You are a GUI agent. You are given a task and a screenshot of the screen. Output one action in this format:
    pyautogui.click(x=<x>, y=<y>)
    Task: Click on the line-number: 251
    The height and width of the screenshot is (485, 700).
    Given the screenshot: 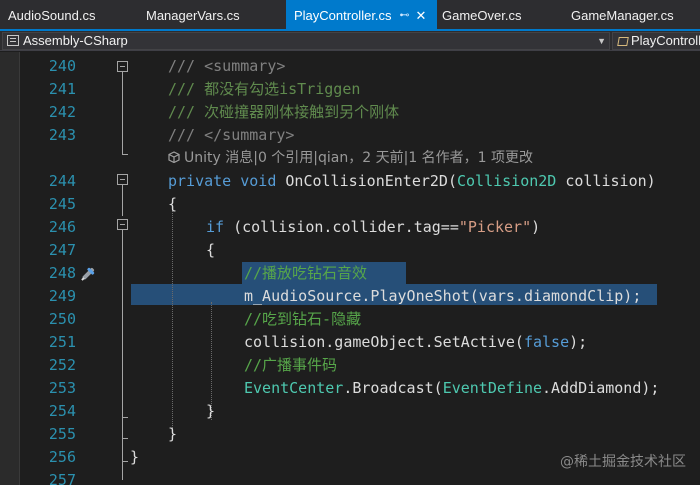 What is the action you would take?
    pyautogui.click(x=62, y=342)
    